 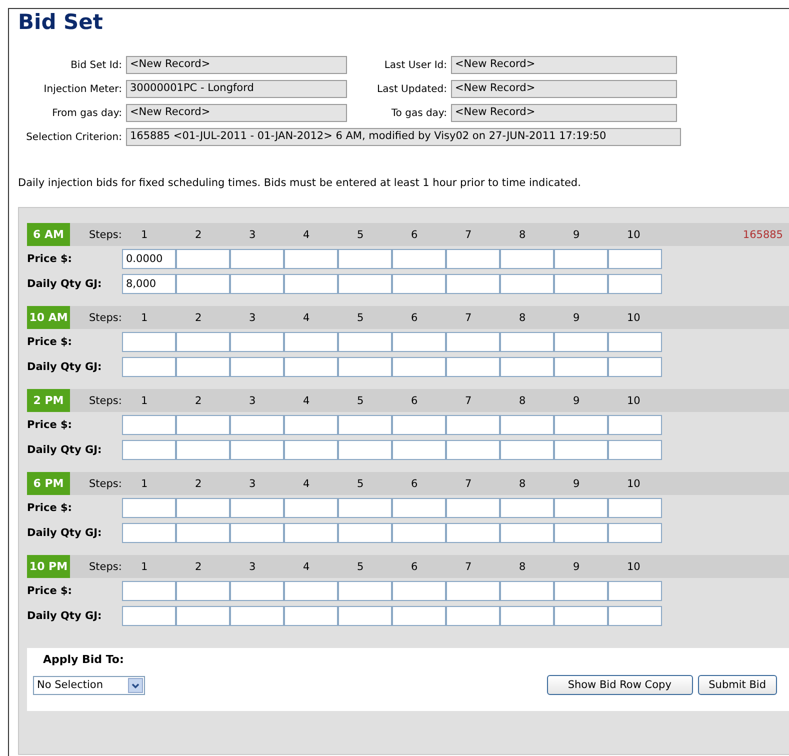 I want to click on bid-input: 0.0000, so click(x=149, y=258).